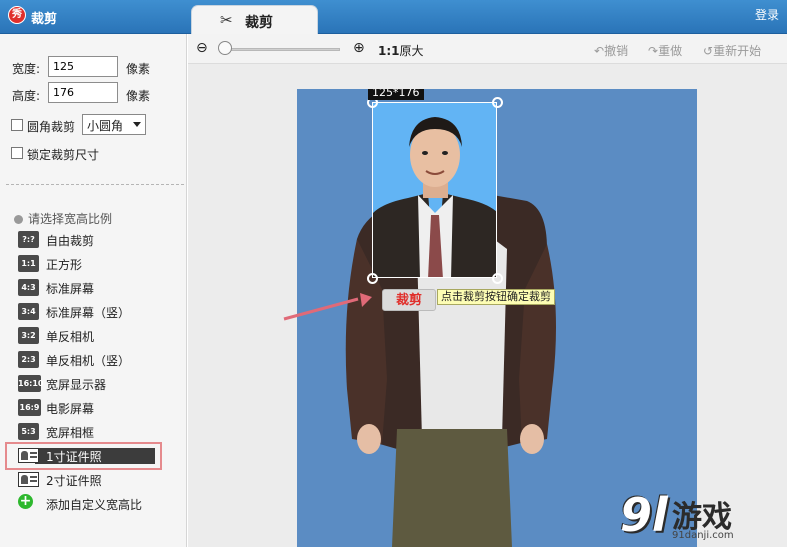  Describe the element at coordinates (137, 124) in the screenshot. I see `chevron-down-icon` at that location.